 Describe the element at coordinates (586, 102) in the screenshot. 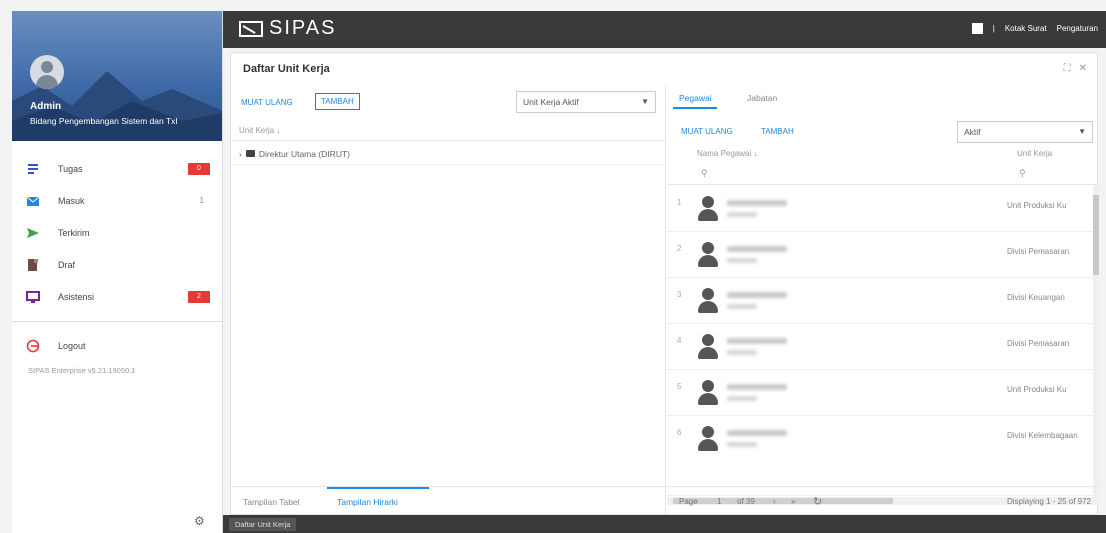

I see `unit-filter-select: Unit Kerja Aktif ▼` at that location.